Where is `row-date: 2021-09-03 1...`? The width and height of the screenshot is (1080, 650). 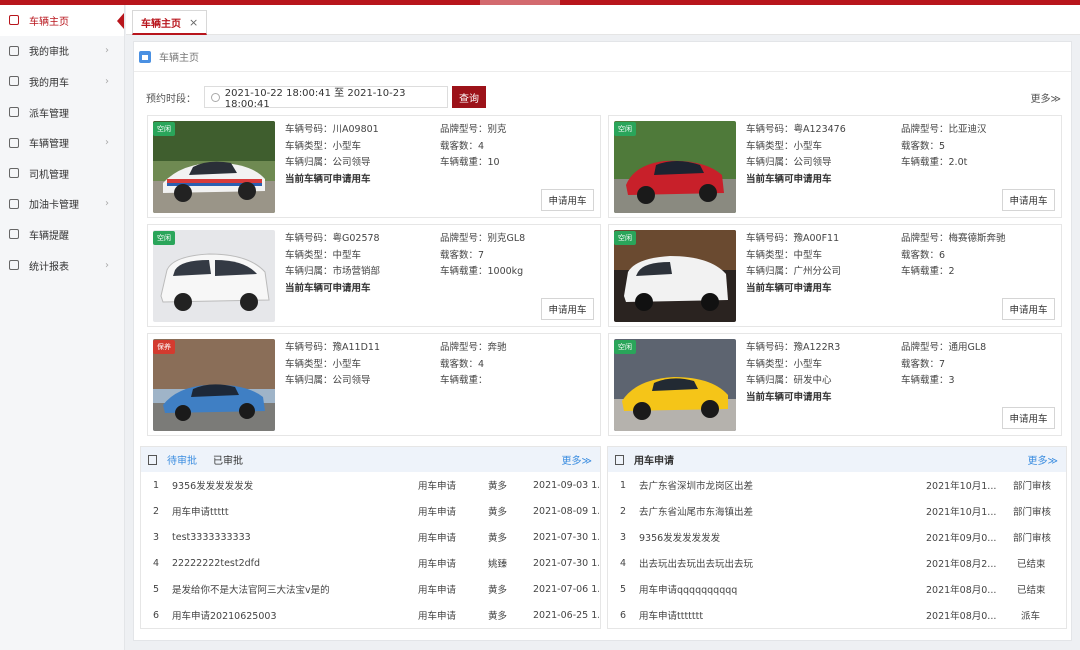
row-date: 2021-09-03 1... is located at coordinates (566, 485).